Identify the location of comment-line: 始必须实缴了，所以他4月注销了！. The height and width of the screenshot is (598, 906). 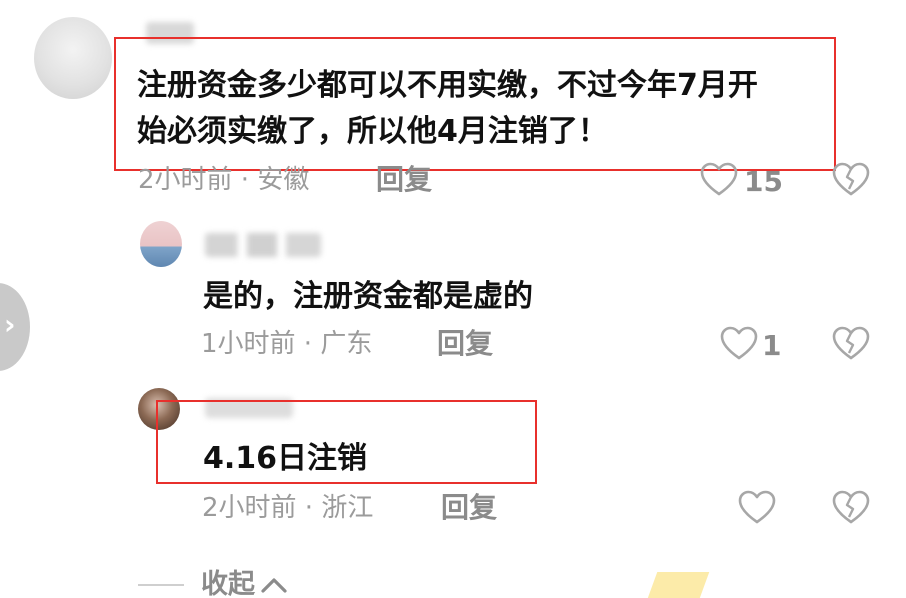
(372, 131).